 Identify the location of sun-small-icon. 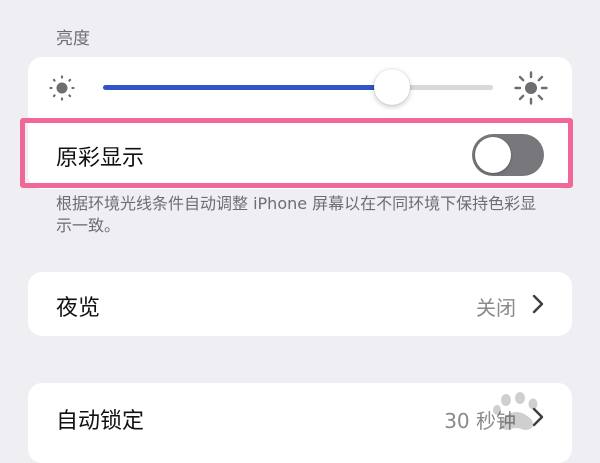
(62, 88).